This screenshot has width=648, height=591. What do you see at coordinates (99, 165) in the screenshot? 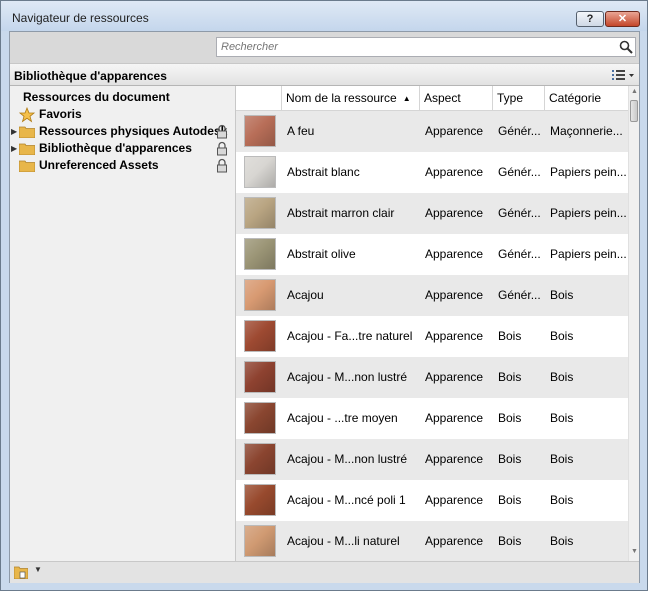
I see `tree-item-label: Unreferenced Assets` at bounding box center [99, 165].